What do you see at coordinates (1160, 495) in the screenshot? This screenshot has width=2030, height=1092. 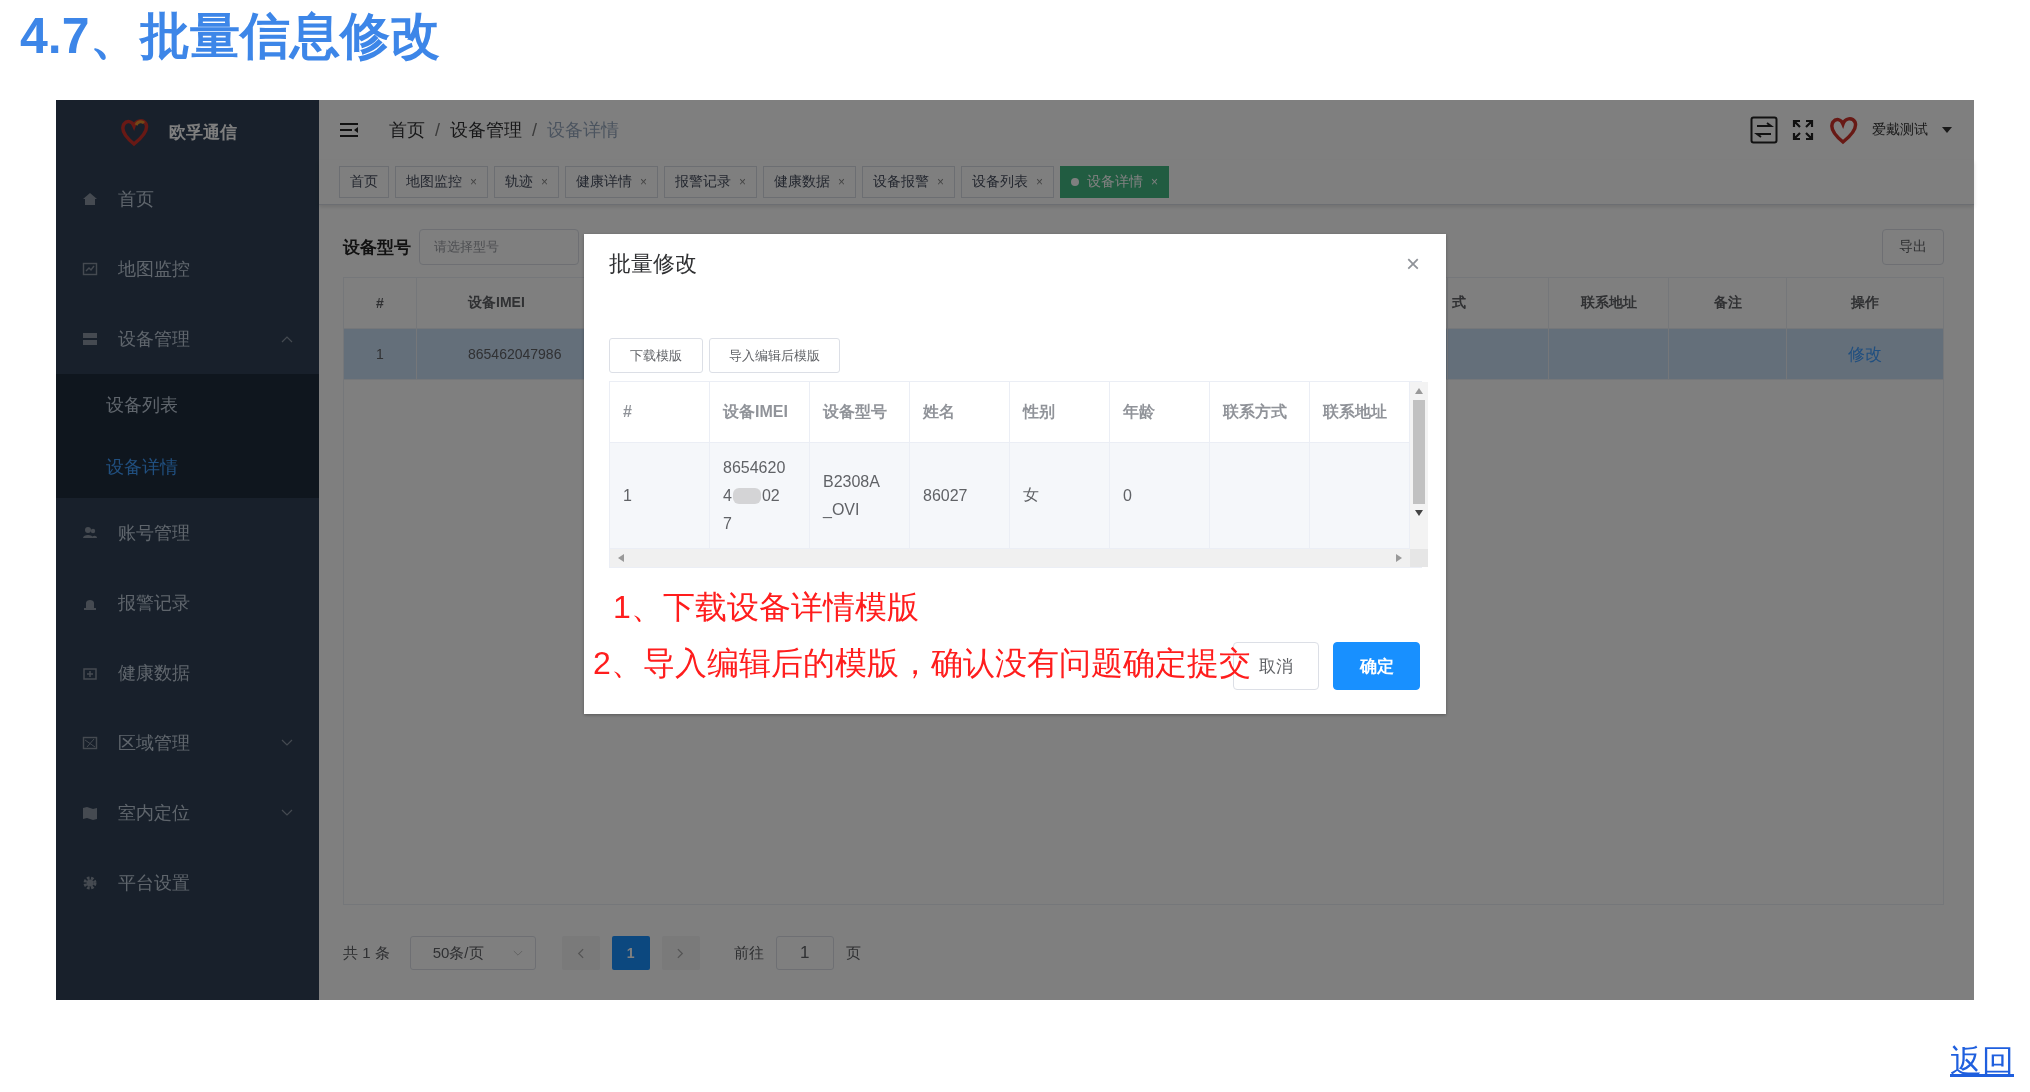 I see `table-cell: 0` at bounding box center [1160, 495].